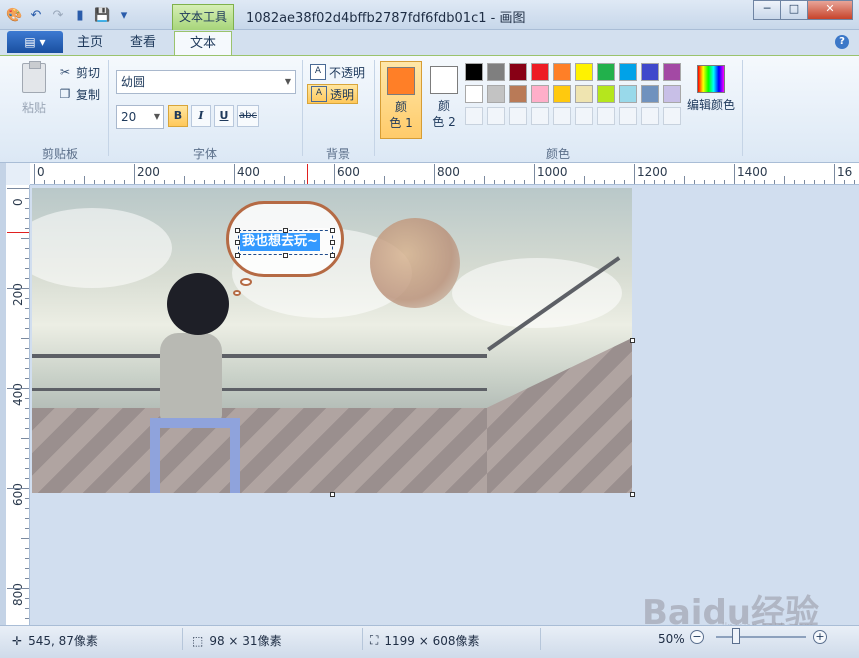 The width and height of the screenshot is (859, 658). What do you see at coordinates (178, 116) in the screenshot?
I see `bold-button: B` at bounding box center [178, 116].